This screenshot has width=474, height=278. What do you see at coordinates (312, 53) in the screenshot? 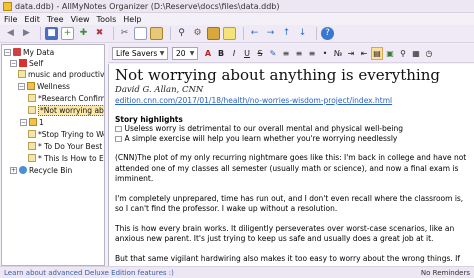
I see `align-right-icon: ≡` at bounding box center [312, 53].